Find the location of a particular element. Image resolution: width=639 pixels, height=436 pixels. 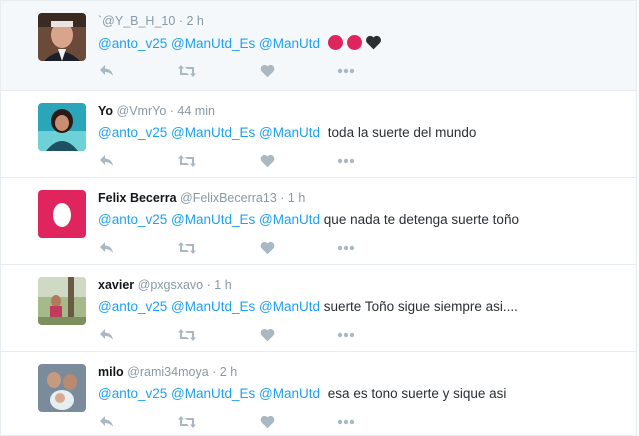

black-heart-emoji is located at coordinates (373, 44).